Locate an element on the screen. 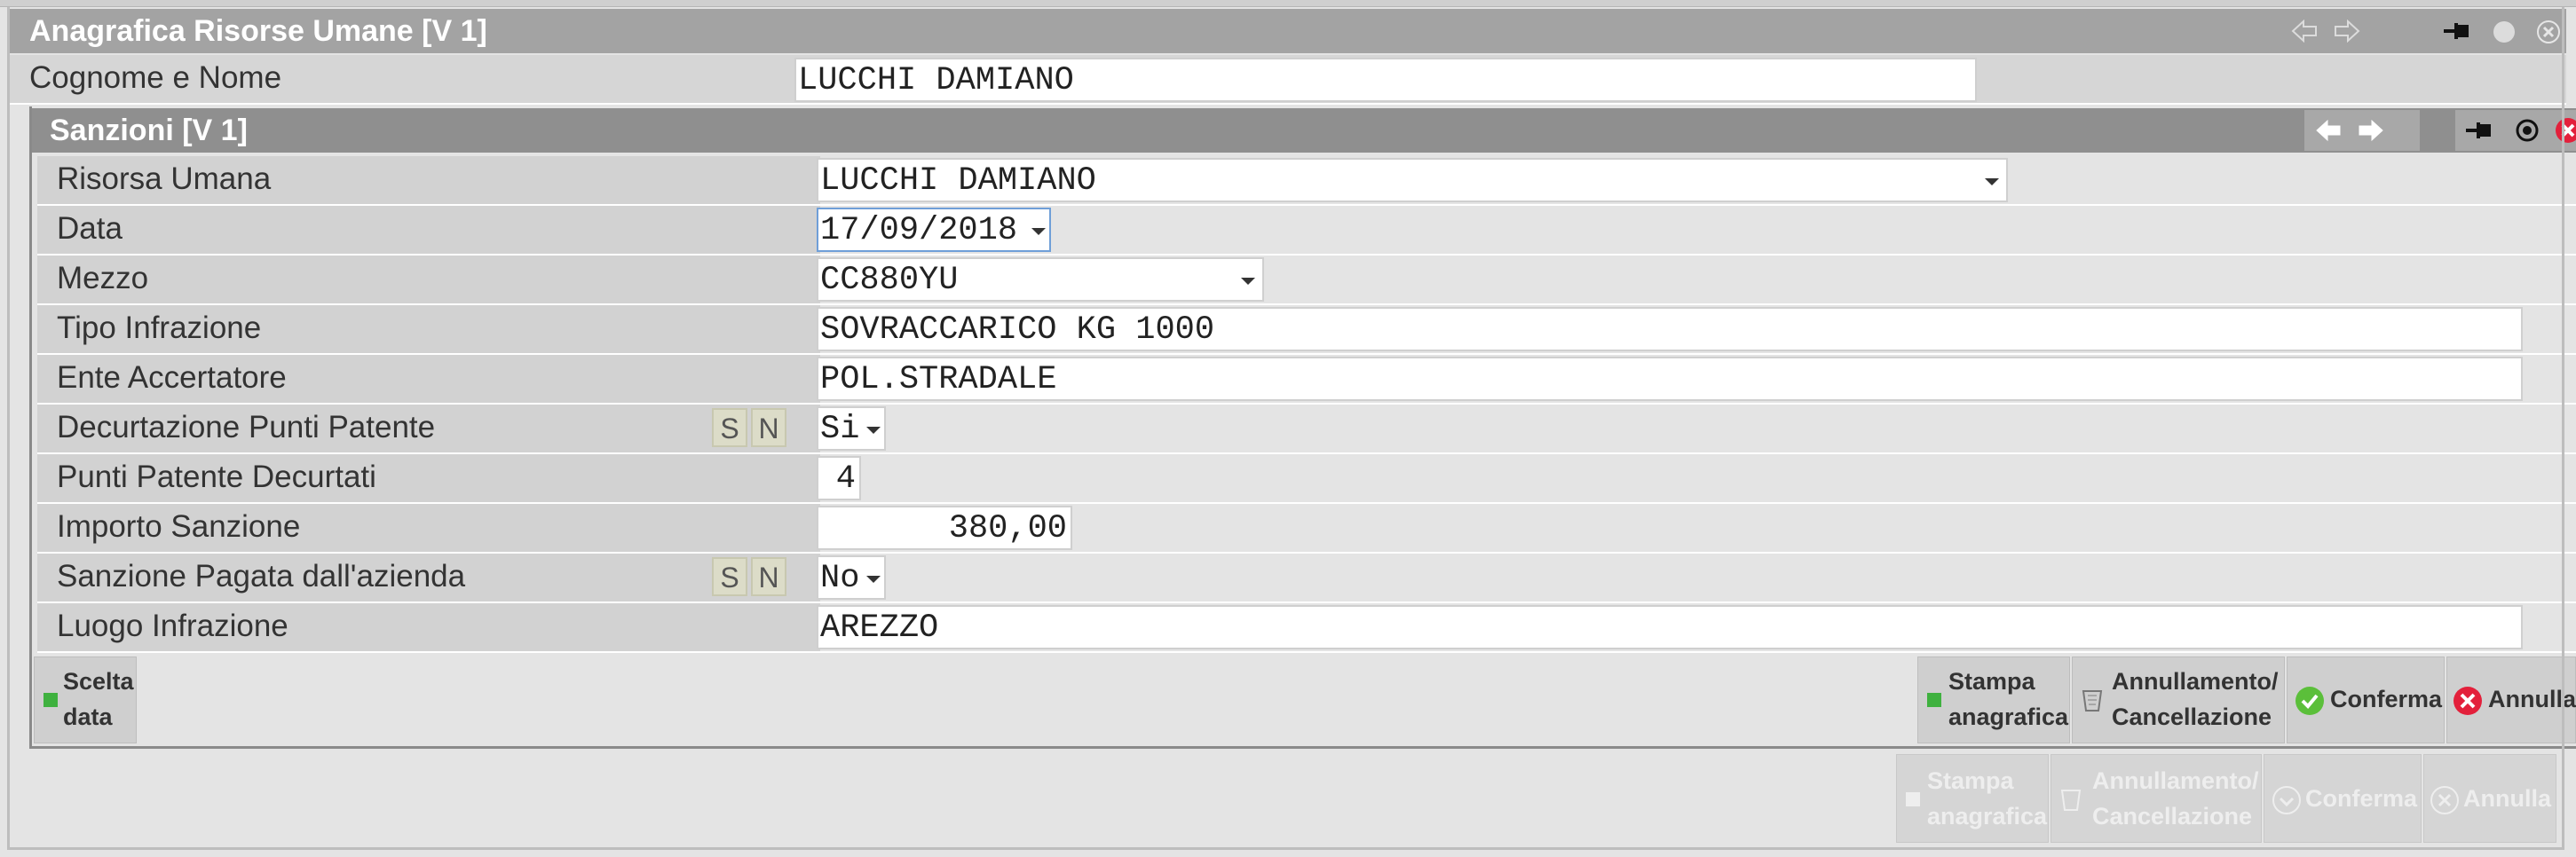 The image size is (2576, 857). bottom-annulla-button: Annulla is located at coordinates (2489, 798).